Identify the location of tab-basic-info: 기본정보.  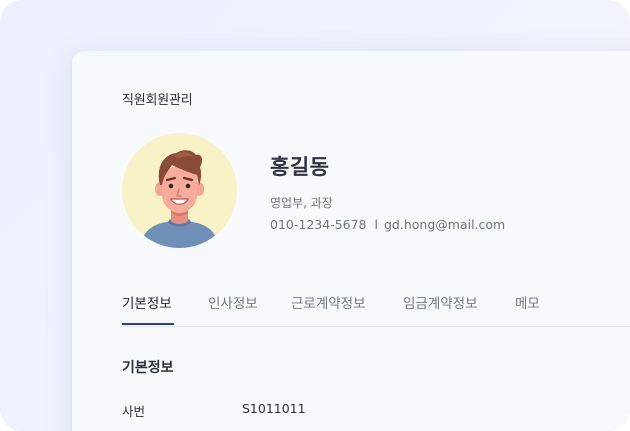
(147, 302).